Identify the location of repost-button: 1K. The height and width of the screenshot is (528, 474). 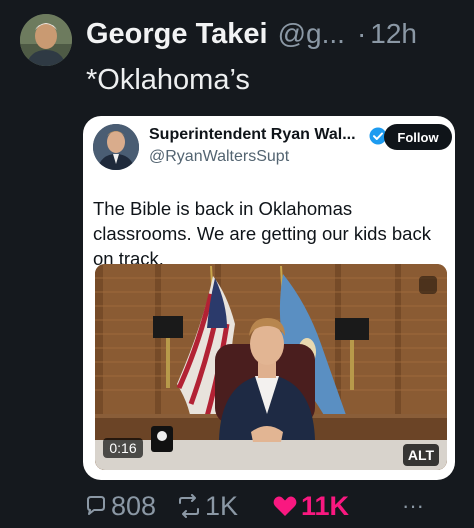
(207, 506).